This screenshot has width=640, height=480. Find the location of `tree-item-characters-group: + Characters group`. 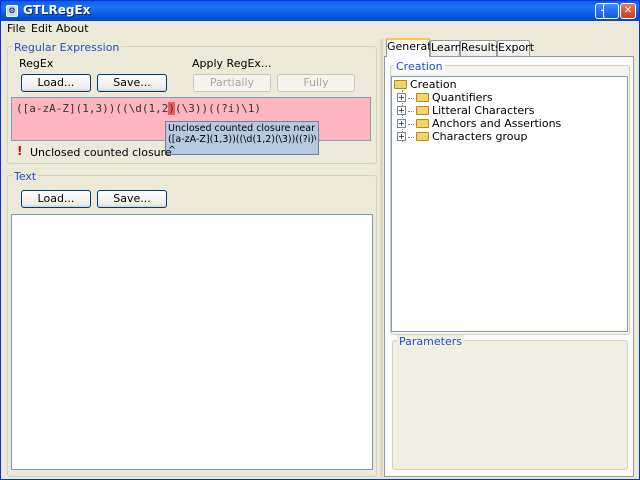

tree-item-characters-group: + Characters group is located at coordinates (462, 136).